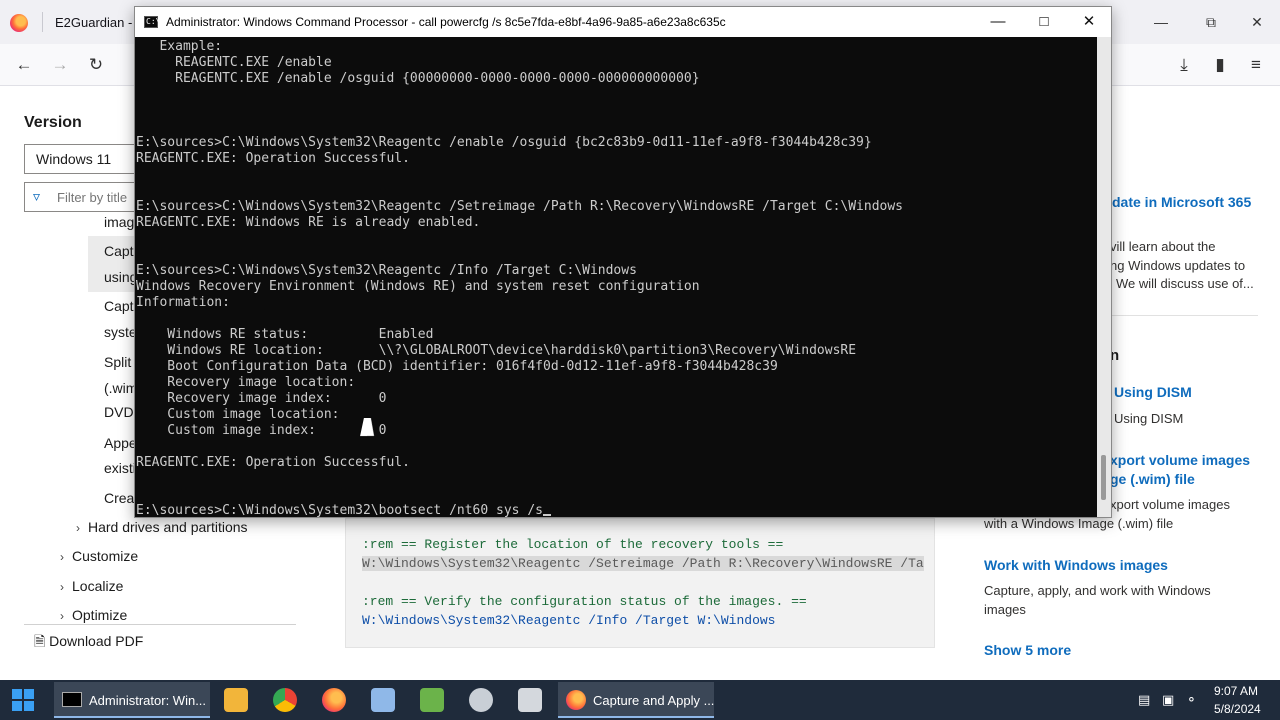 The image size is (1280, 720). Describe the element at coordinates (119, 222) in the screenshot. I see `toc-item-fragment: imag` at that location.